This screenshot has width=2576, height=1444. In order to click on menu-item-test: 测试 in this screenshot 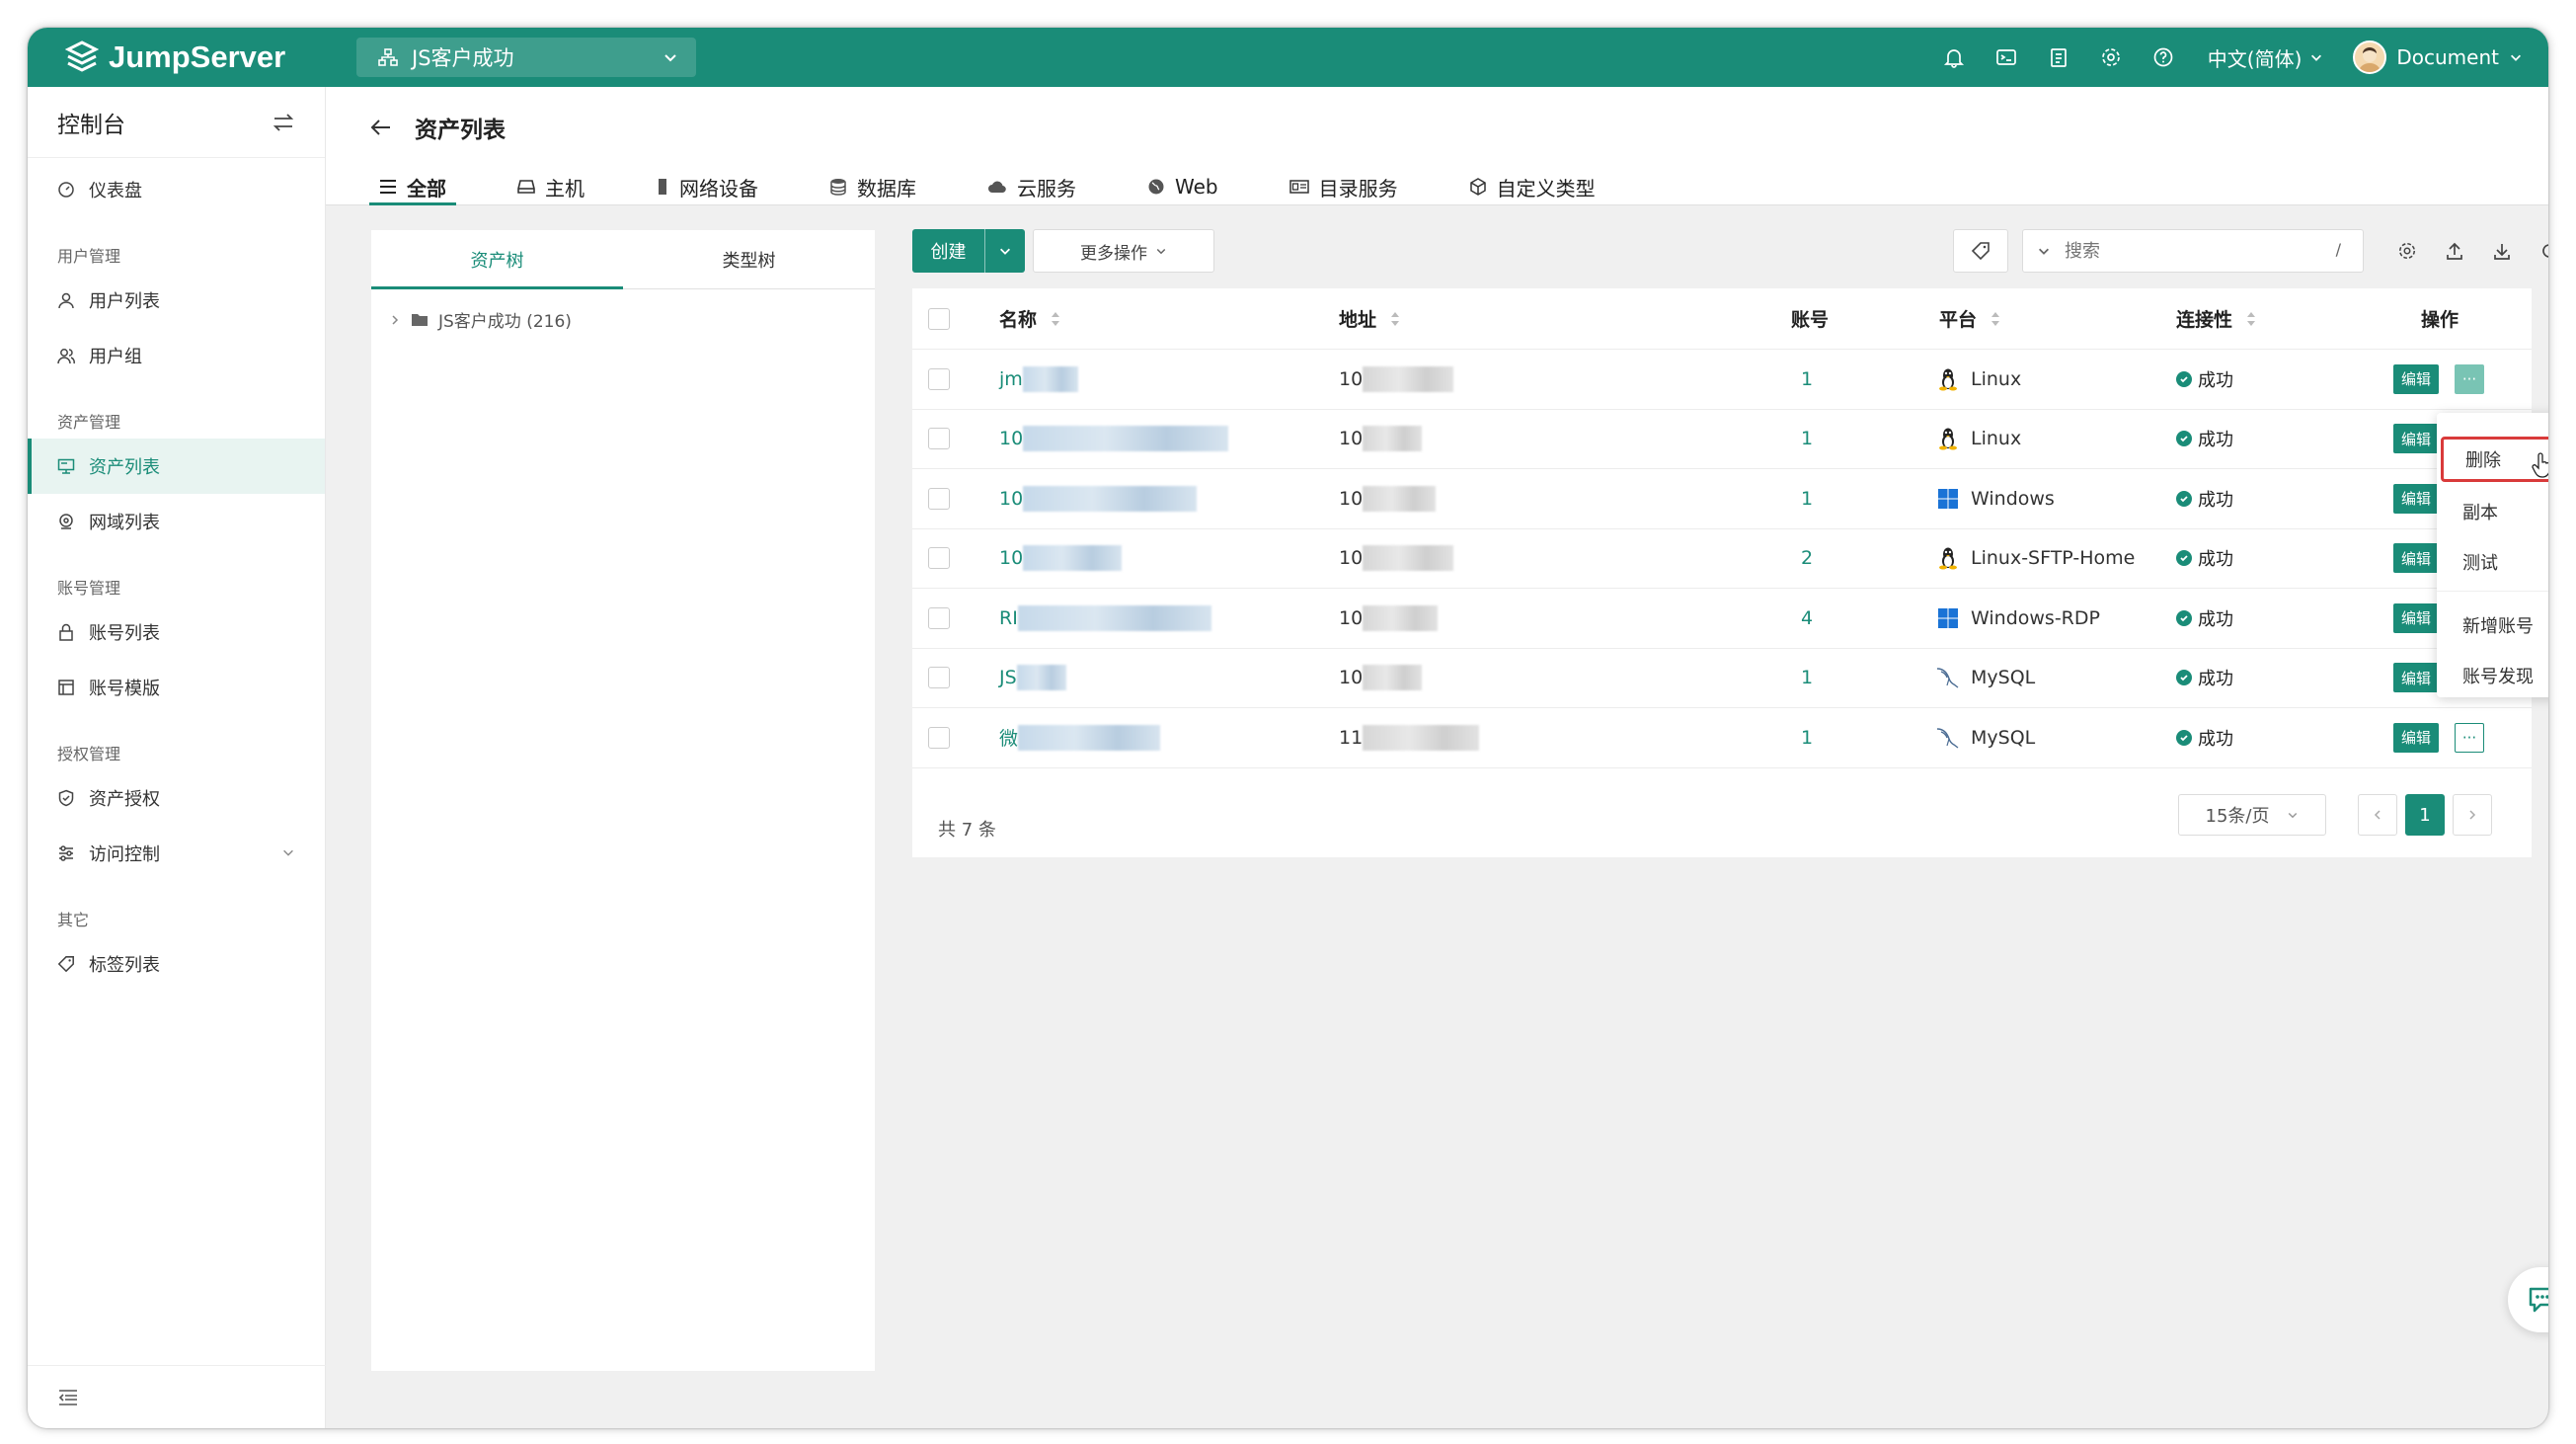, I will do `click(2492, 562)`.